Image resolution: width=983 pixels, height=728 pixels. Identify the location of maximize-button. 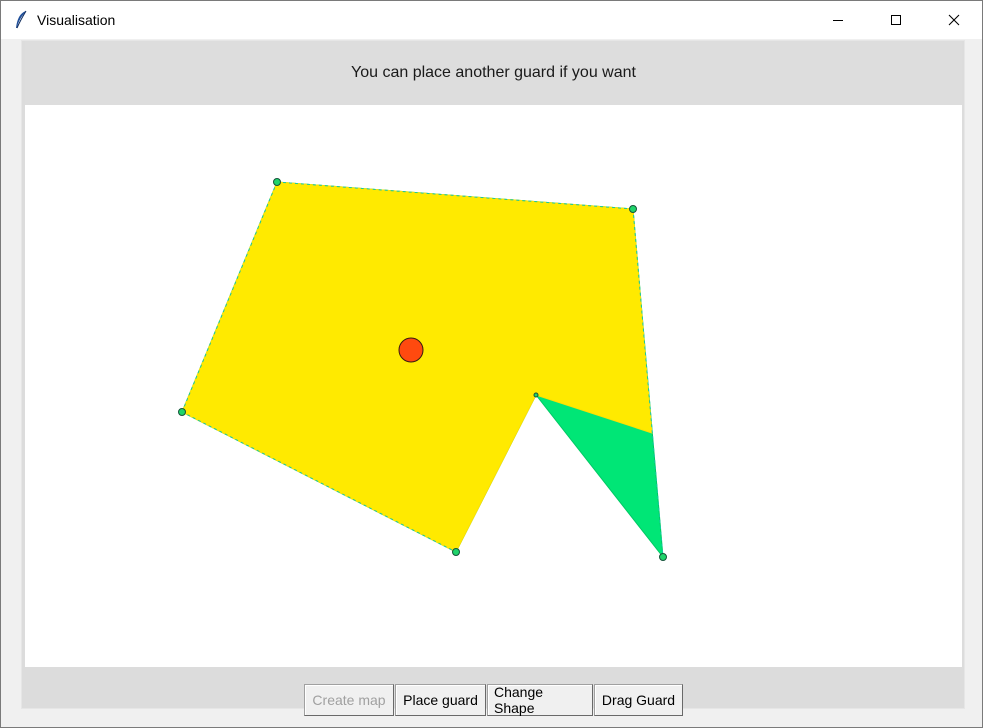
(896, 20).